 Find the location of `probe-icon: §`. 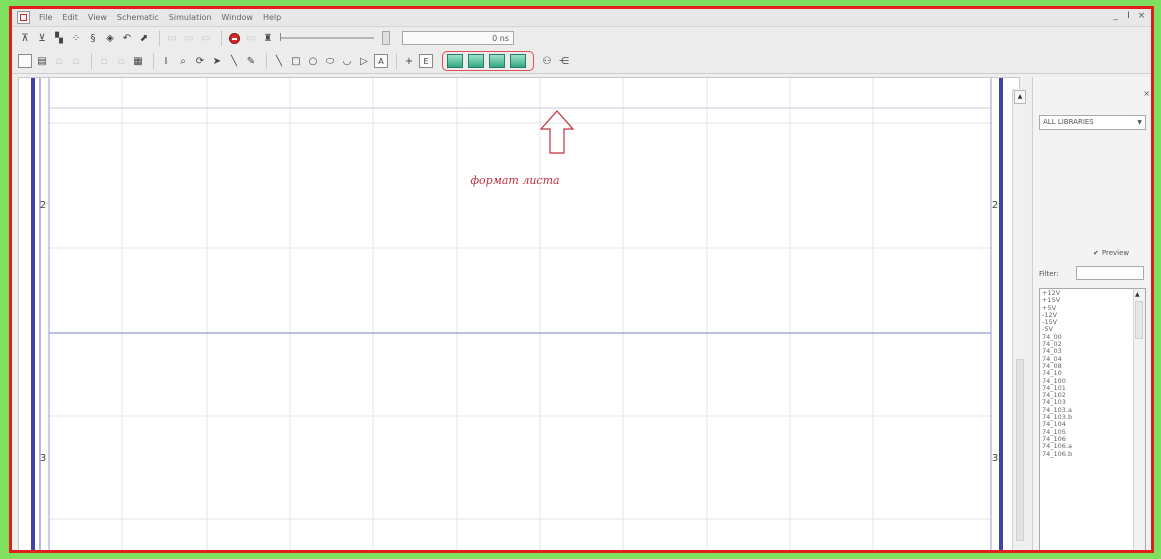

probe-icon: § is located at coordinates (93, 38).